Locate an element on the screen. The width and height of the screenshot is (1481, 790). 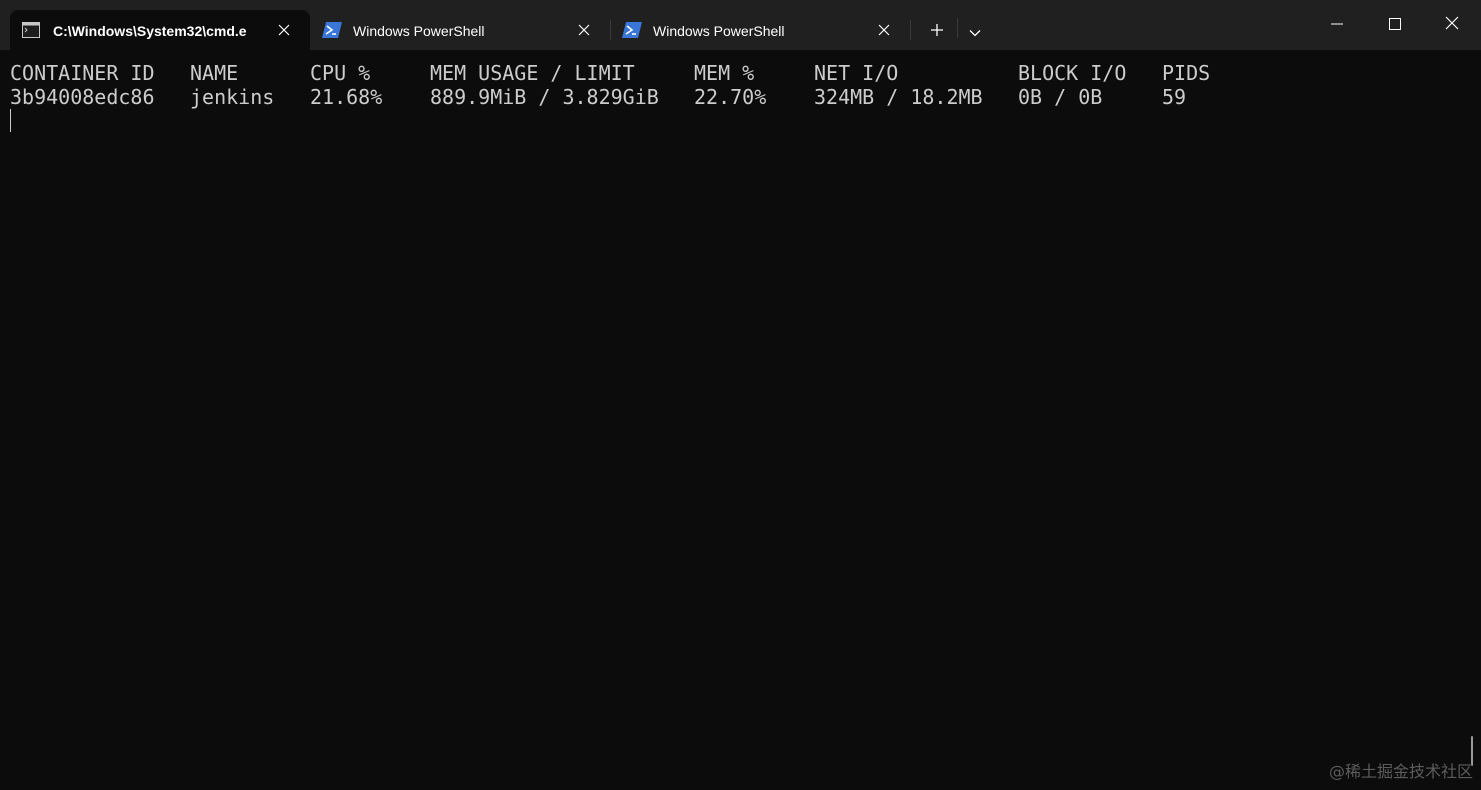
tab-cmd: C:\Windows\System32\cmd.e is located at coordinates (160, 30).